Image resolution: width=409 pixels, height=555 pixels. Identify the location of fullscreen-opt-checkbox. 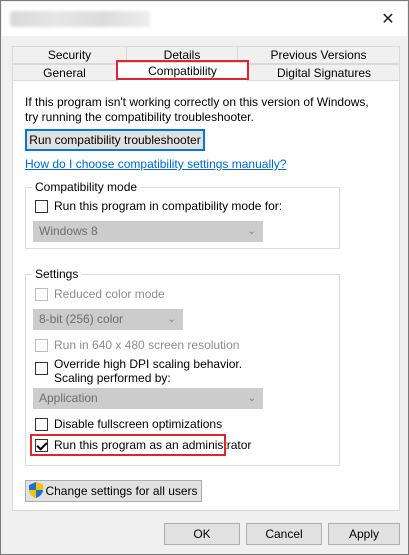
(41, 424).